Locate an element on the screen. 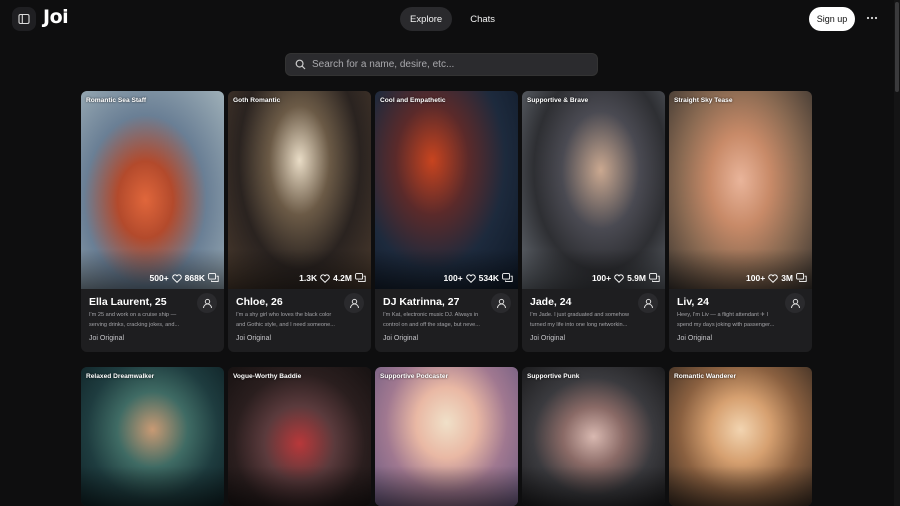 The height and width of the screenshot is (506, 900). character-name: Liv, 24 is located at coordinates (693, 302).